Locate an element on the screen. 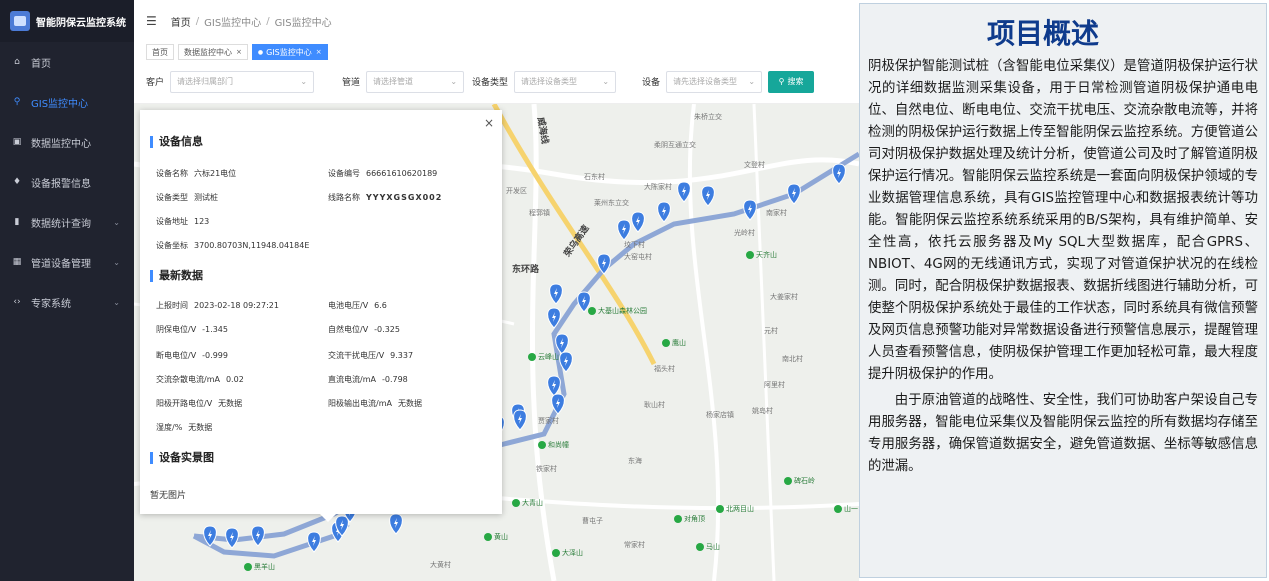  map-label: 柔阴互通立交 is located at coordinates (675, 145).